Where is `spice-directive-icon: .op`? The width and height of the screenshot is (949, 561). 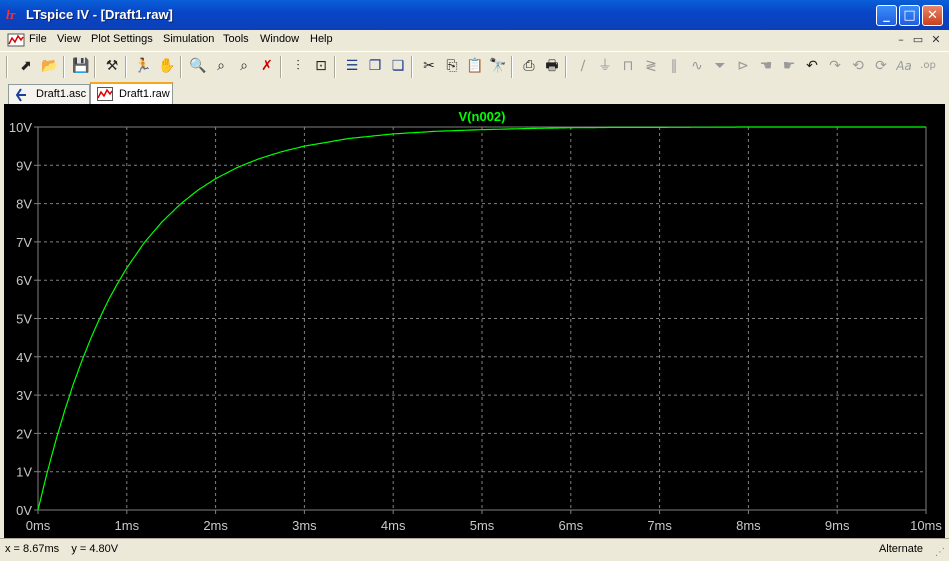
spice-directive-icon: .op is located at coordinates (928, 66).